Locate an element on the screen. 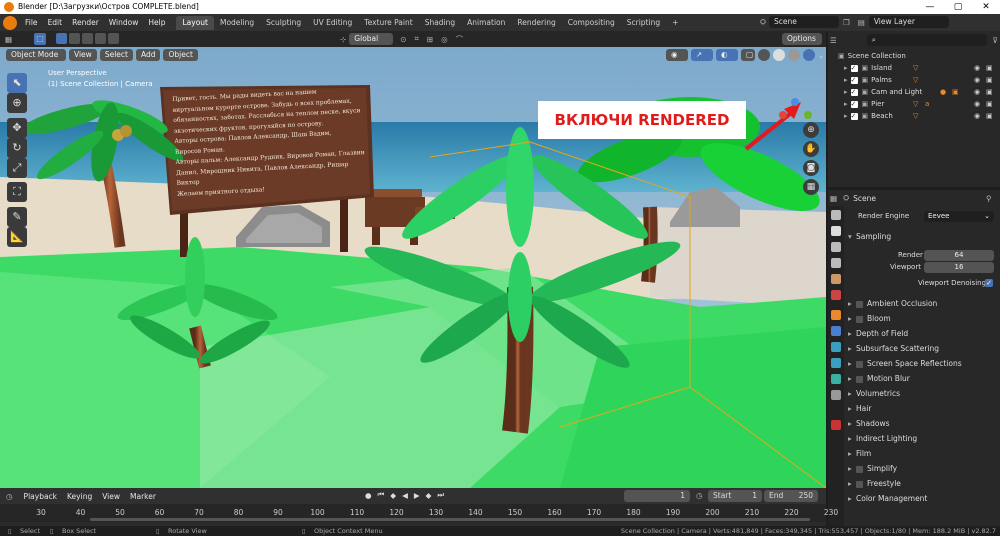 This screenshot has height=536, width=1000. copy-scene-icon: ❐ is located at coordinates (846, 22).